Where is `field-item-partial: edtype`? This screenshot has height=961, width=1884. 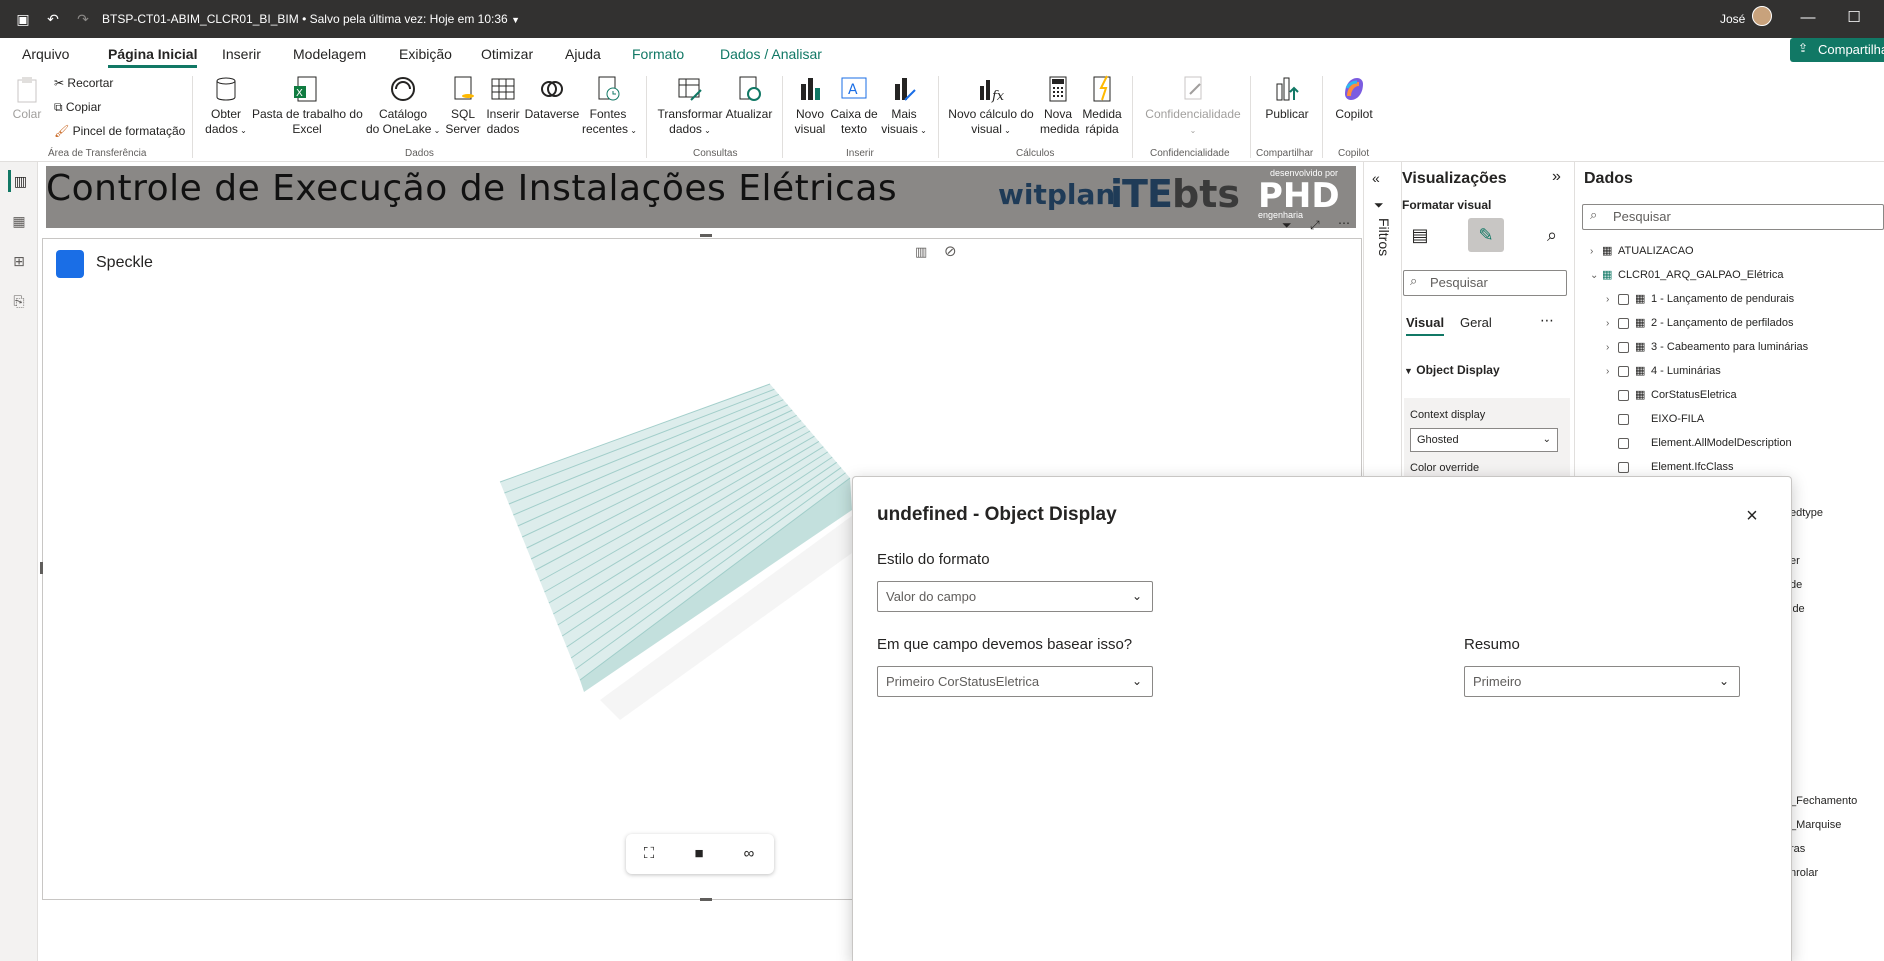 field-item-partial: edtype is located at coordinates (1806, 513).